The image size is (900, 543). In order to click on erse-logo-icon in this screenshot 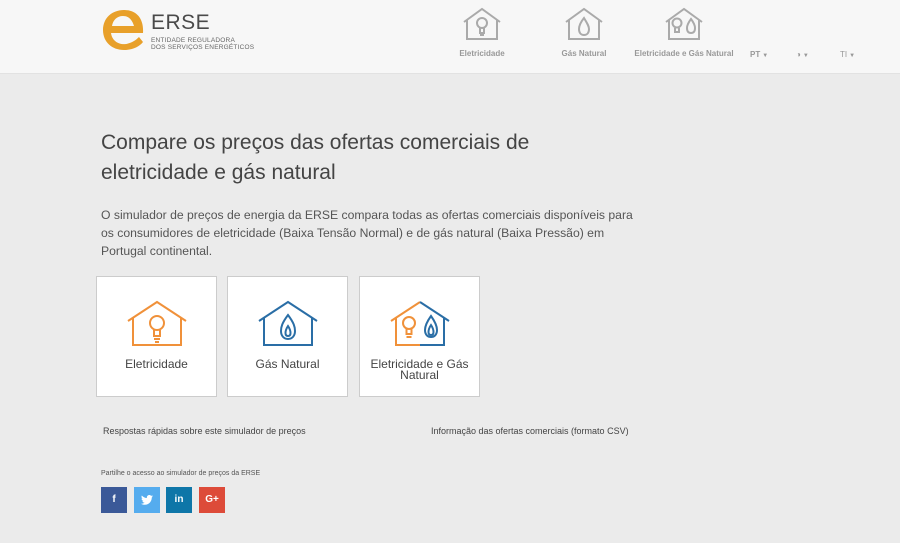, I will do `click(123, 30)`.